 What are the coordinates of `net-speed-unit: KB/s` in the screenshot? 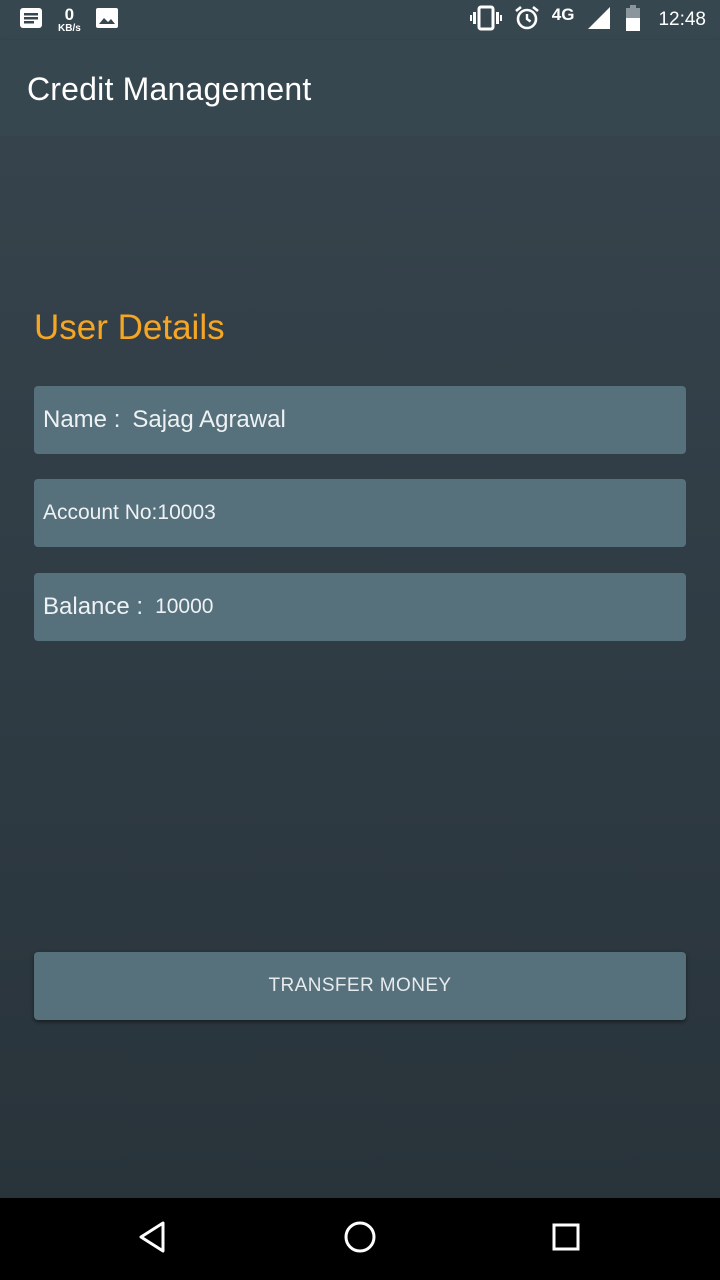 It's located at (69, 28).